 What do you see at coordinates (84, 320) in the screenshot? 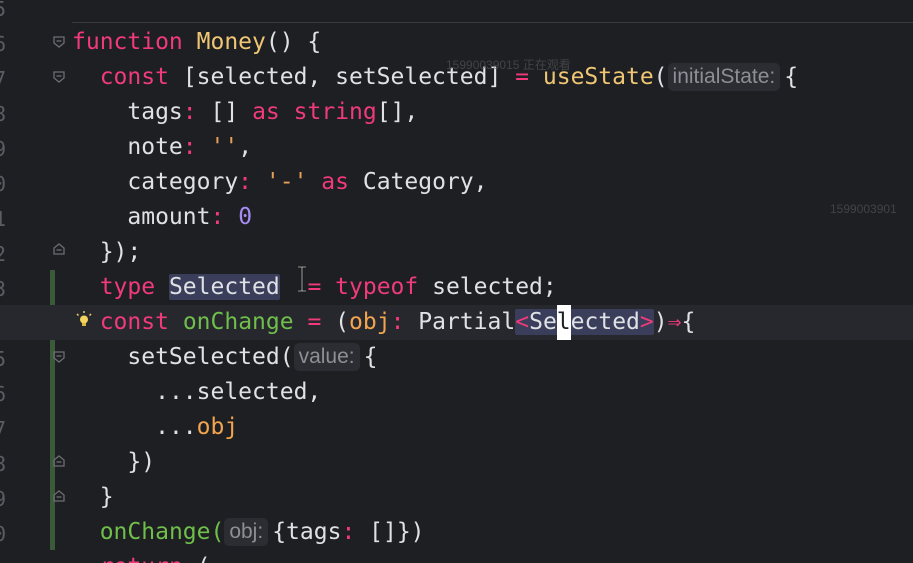
I see `lightbulb-icon` at bounding box center [84, 320].